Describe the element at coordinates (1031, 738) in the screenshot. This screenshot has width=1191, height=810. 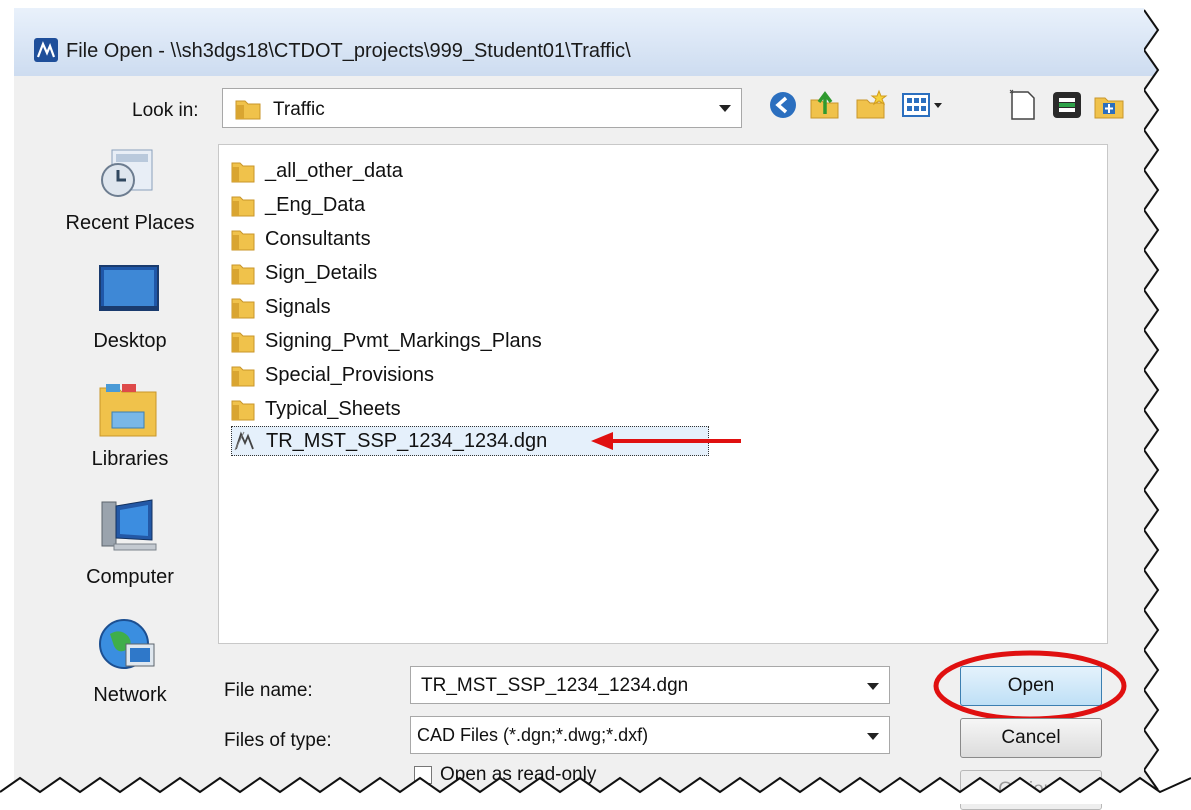
I see `cancel-button: Cancel` at that location.